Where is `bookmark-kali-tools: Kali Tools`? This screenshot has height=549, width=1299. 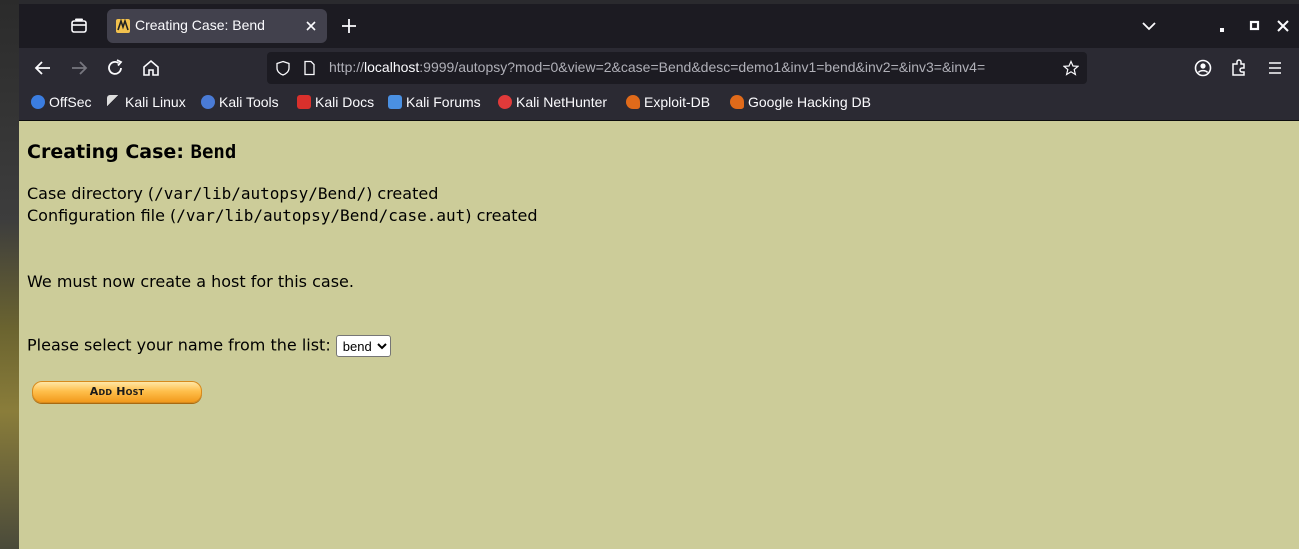 bookmark-kali-tools: Kali Tools is located at coordinates (240, 104).